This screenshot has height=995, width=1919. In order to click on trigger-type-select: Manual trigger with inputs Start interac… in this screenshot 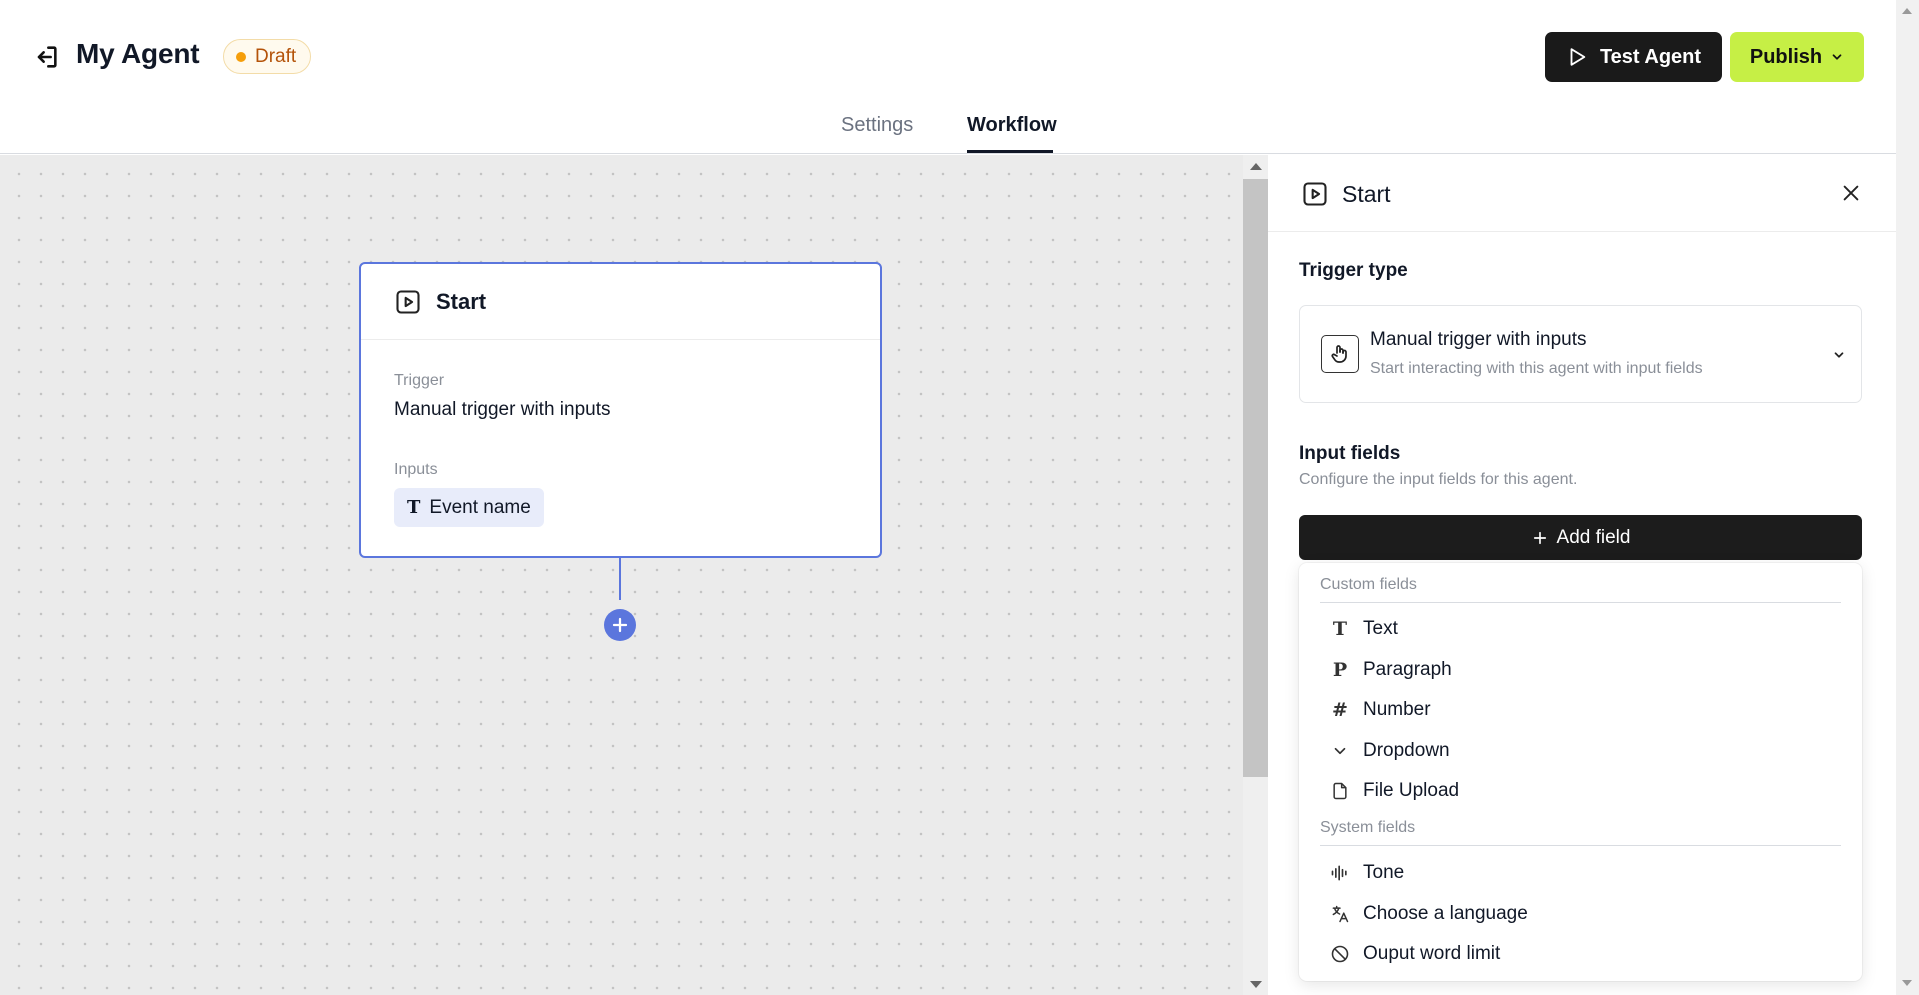, I will do `click(1580, 354)`.